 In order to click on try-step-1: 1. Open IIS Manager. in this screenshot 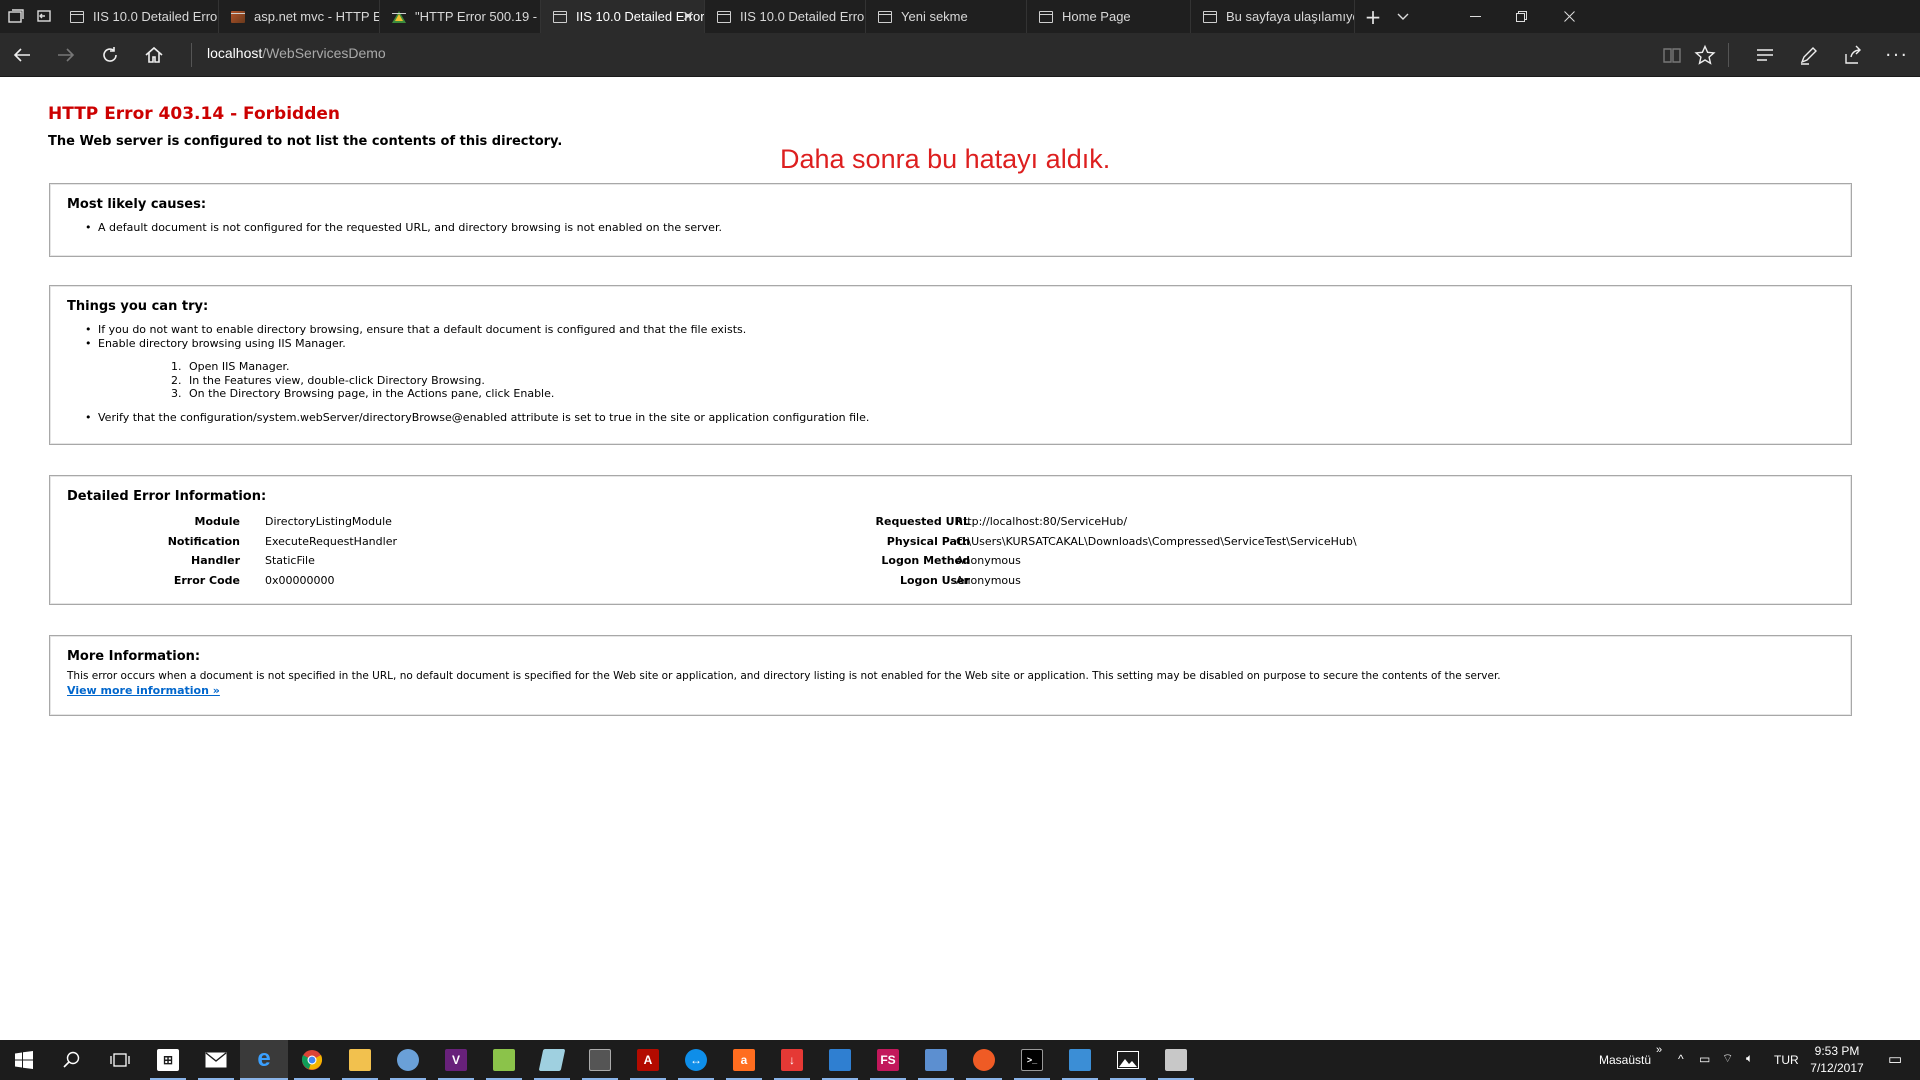, I will do `click(230, 366)`.